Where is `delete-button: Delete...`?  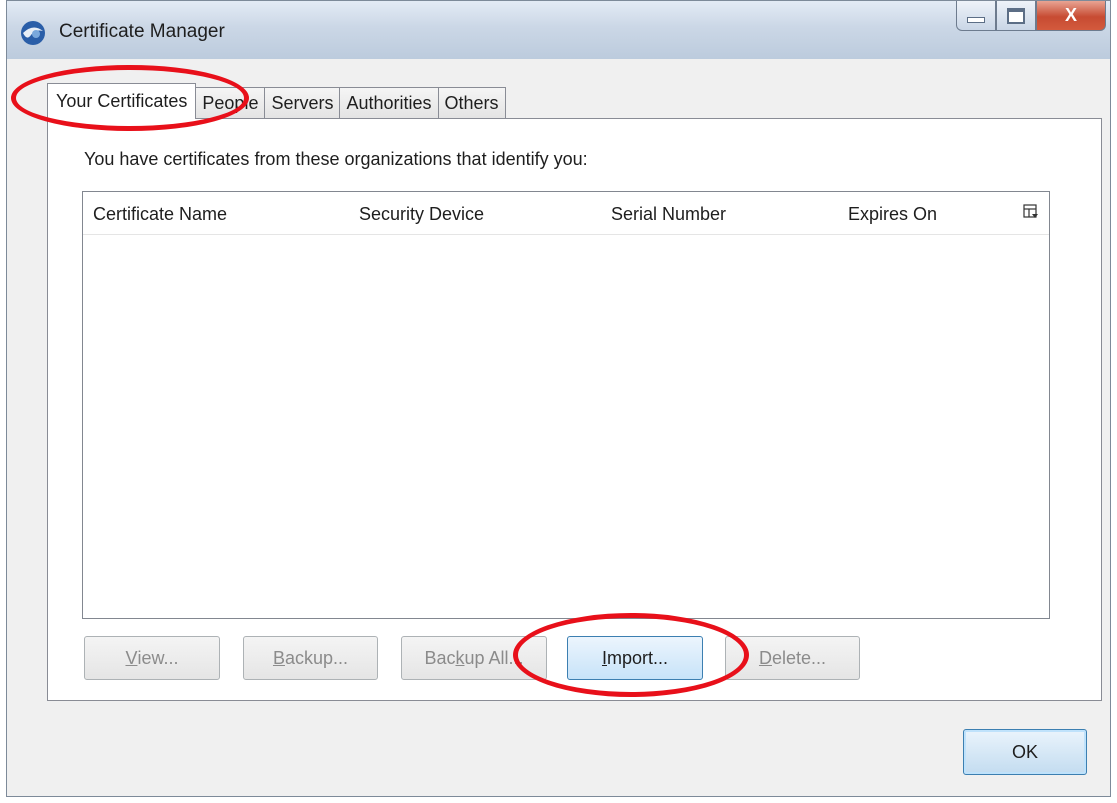
delete-button: Delete... is located at coordinates (792, 658).